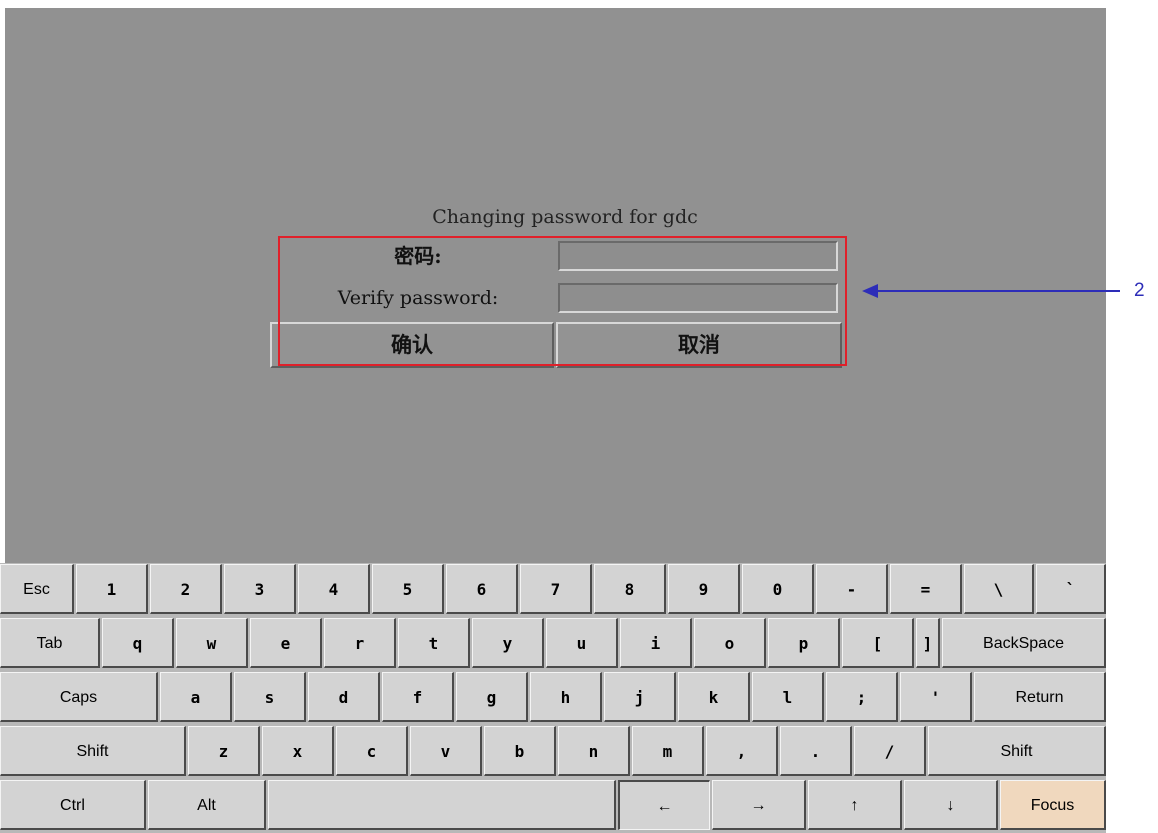 This screenshot has height=833, width=1158. Describe the element at coordinates (778, 589) in the screenshot. I see `key-0: 0` at that location.